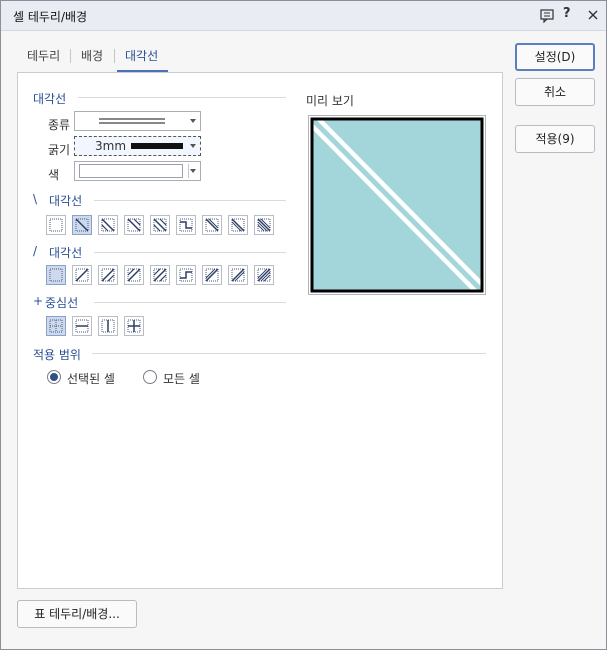 The image size is (607, 650). I want to click on tab-background: 배경, so click(92, 55).